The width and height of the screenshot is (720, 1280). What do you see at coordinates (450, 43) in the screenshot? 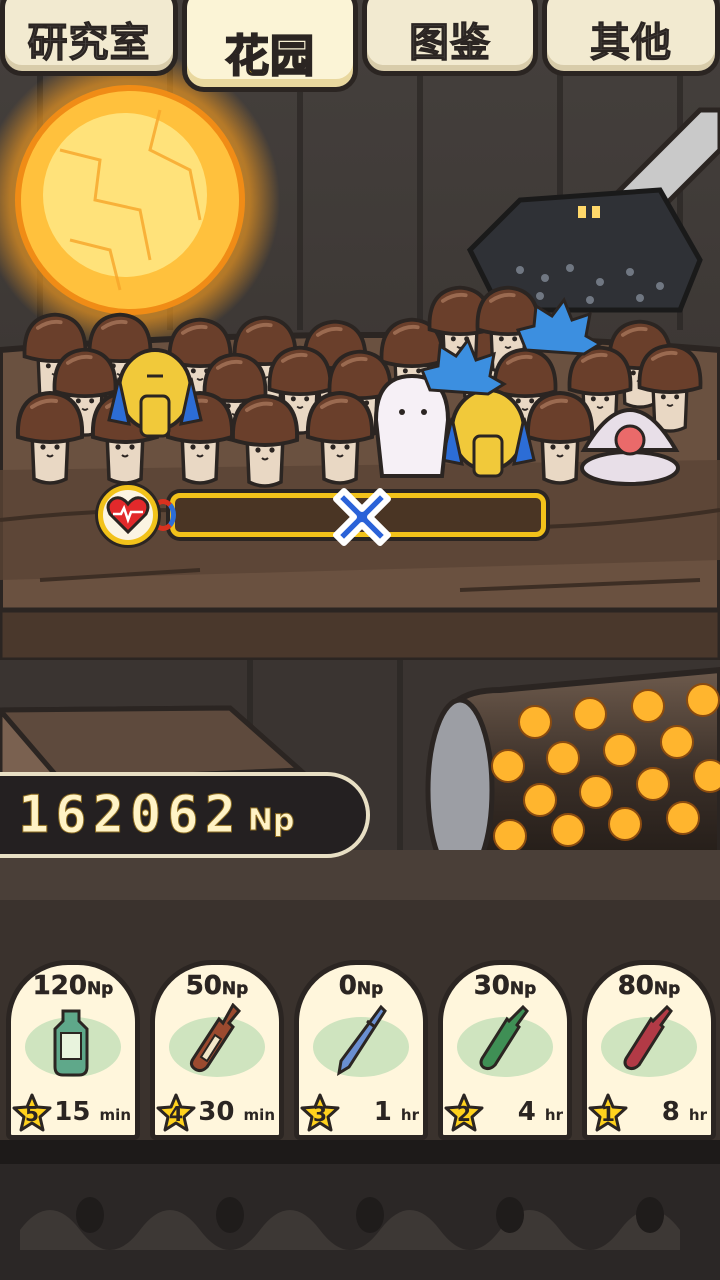
I see `tab-encyclopedia-label: 图鉴` at bounding box center [450, 43].